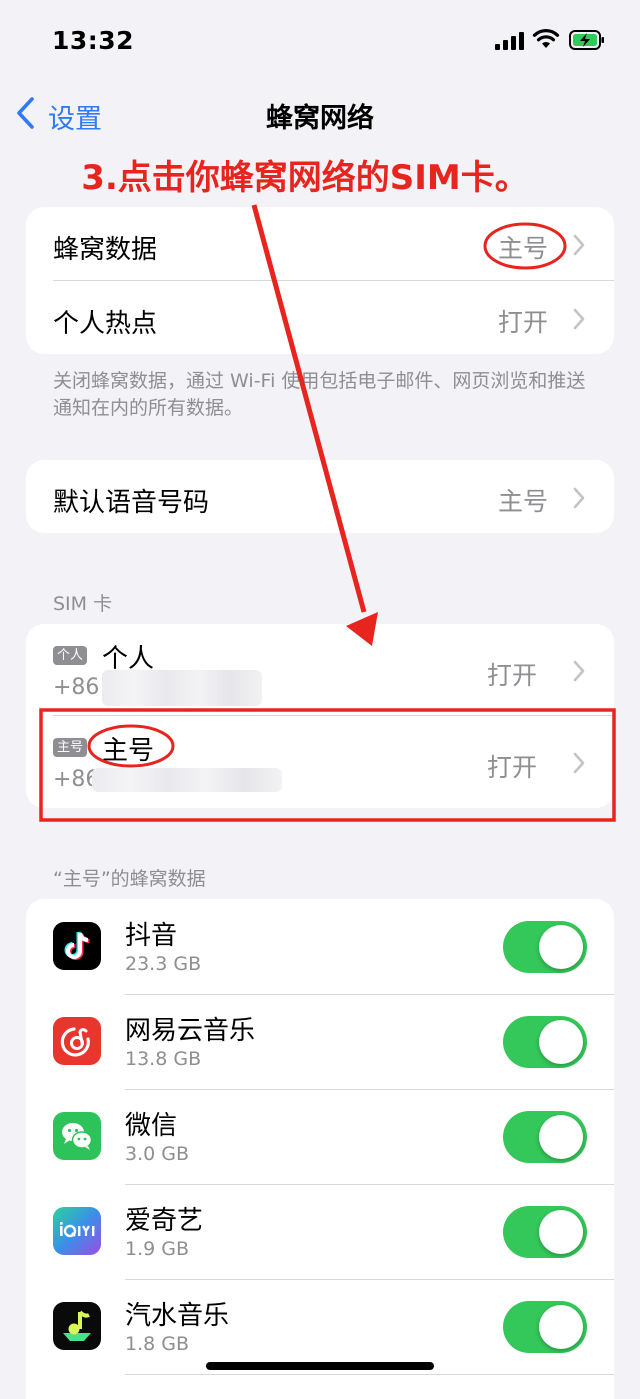  Describe the element at coordinates (362, 629) in the screenshot. I see `annotation-arrowhead` at that location.